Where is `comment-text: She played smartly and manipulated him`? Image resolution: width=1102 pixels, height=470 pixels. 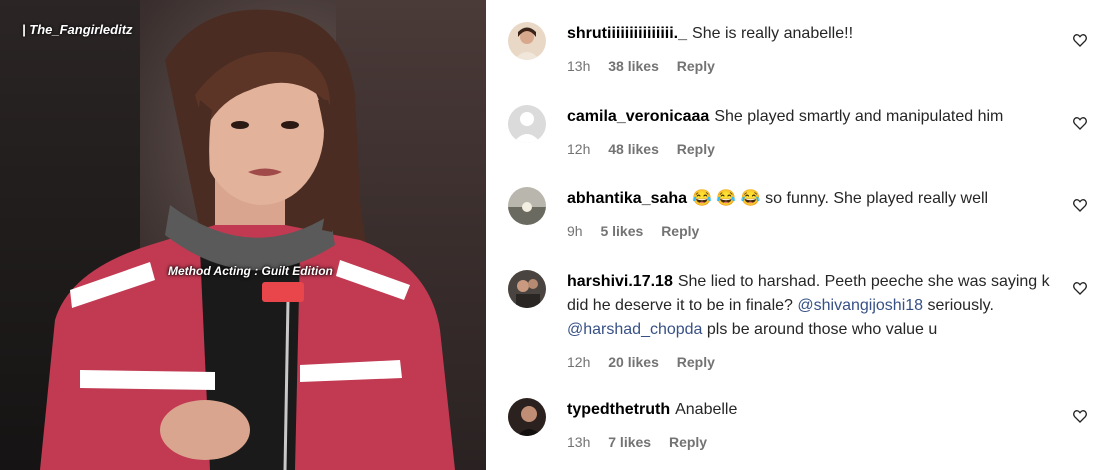 comment-text: She played smartly and manipulated him is located at coordinates (859, 116).